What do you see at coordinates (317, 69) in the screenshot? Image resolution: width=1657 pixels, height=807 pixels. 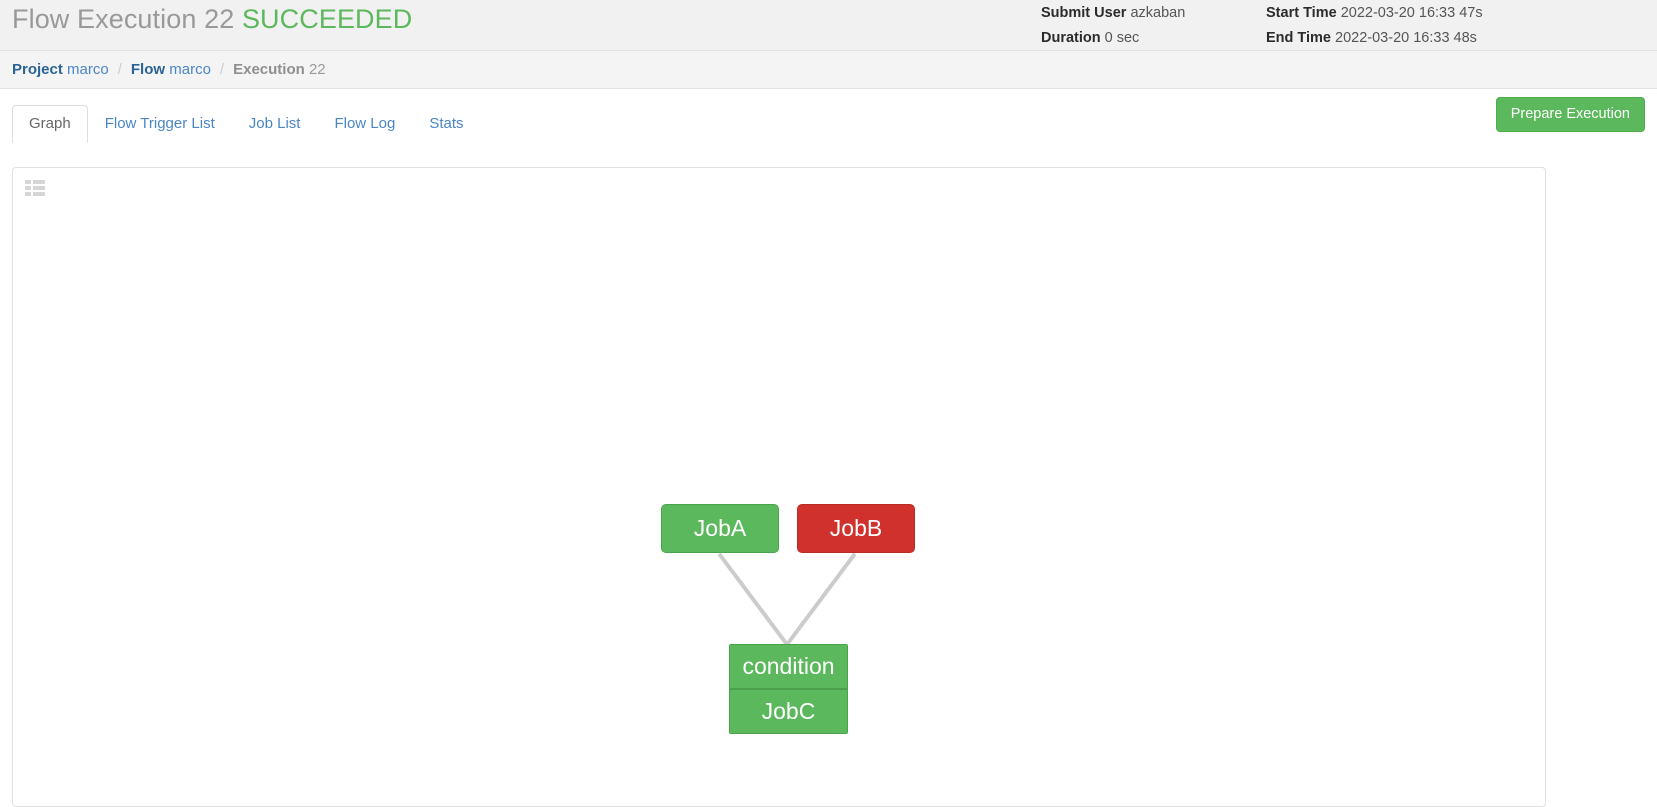 I see `breadcrumb-execution-value: 22` at bounding box center [317, 69].